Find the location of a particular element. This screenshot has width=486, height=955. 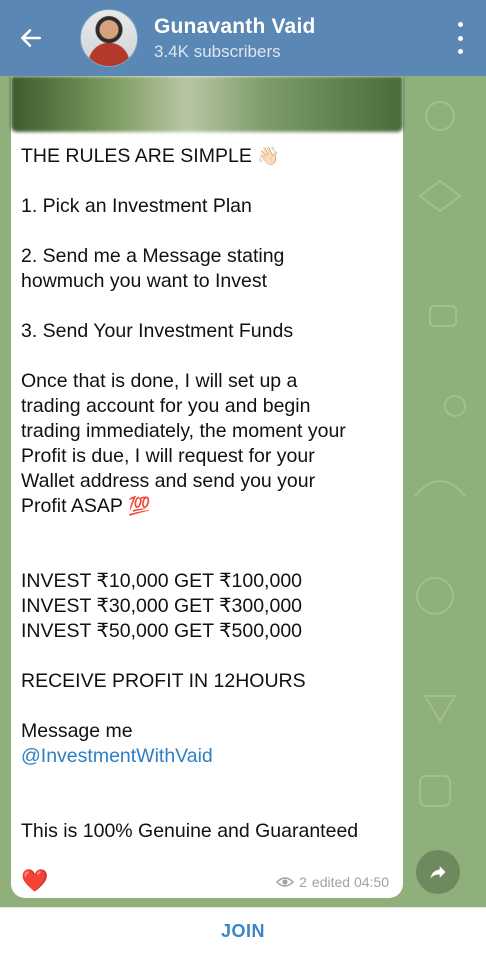

wave-emoji: 👋🏻 is located at coordinates (268, 156).